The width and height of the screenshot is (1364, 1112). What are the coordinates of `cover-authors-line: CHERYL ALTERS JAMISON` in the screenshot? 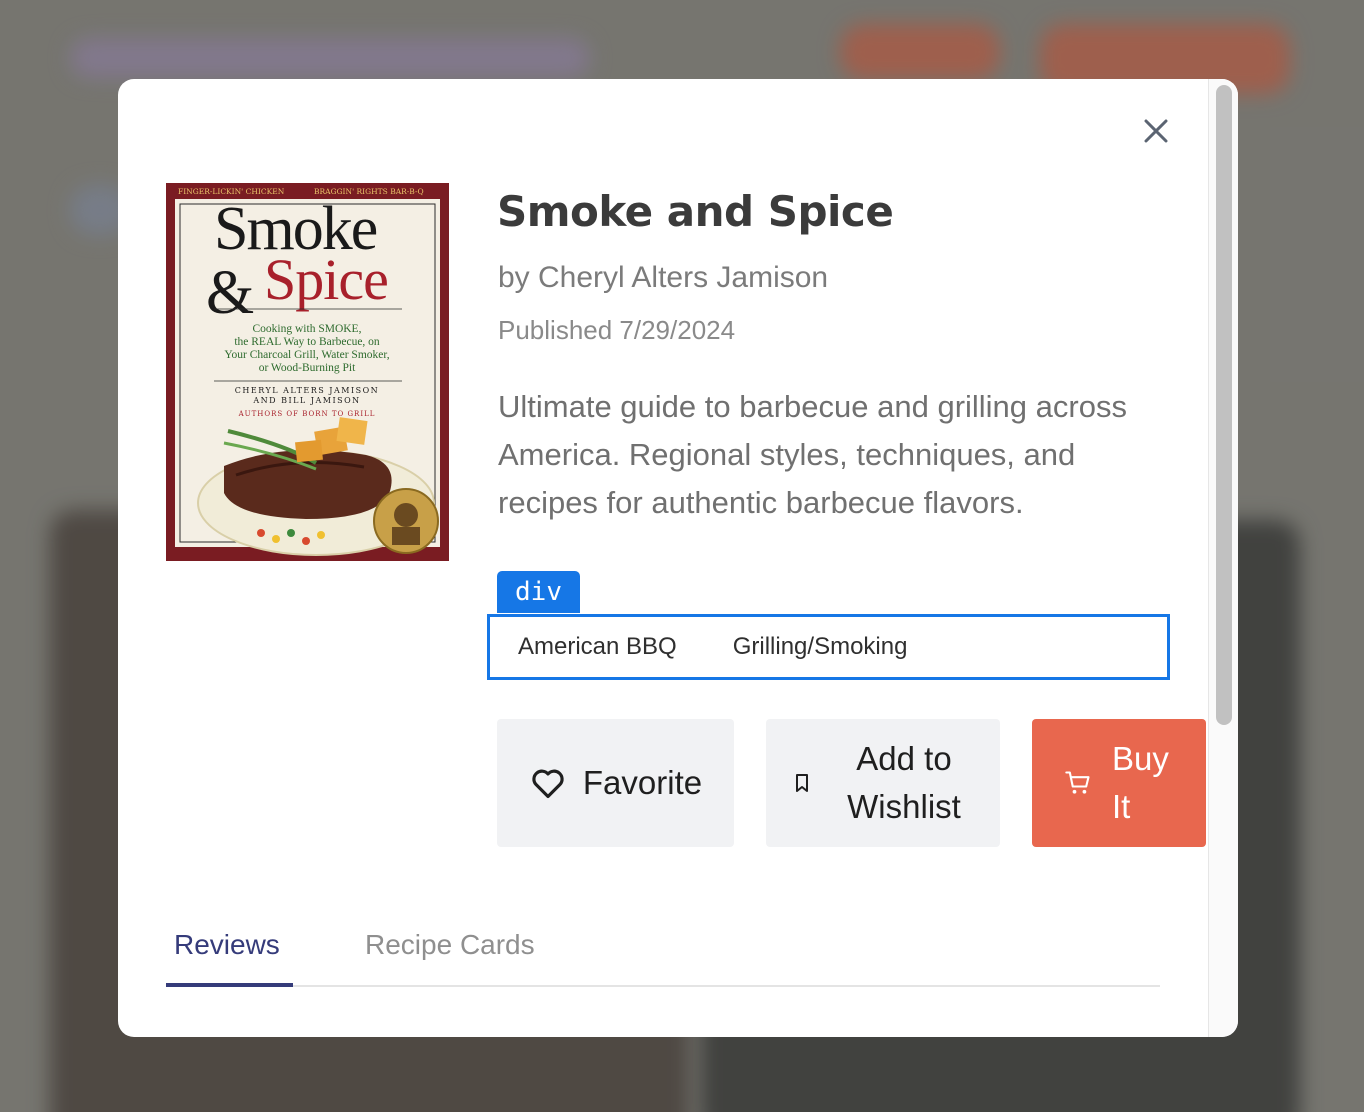 It's located at (307, 390).